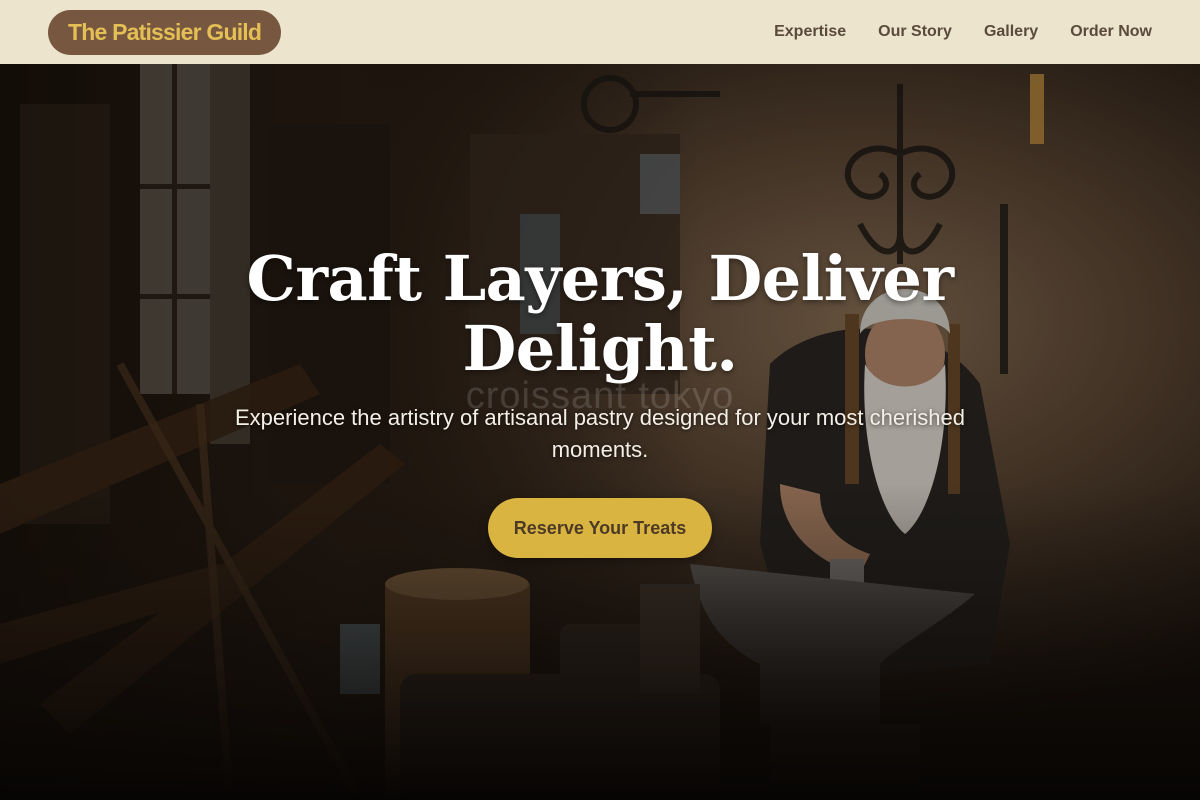  I want to click on nav-link-gallery: Gallery, so click(1011, 32).